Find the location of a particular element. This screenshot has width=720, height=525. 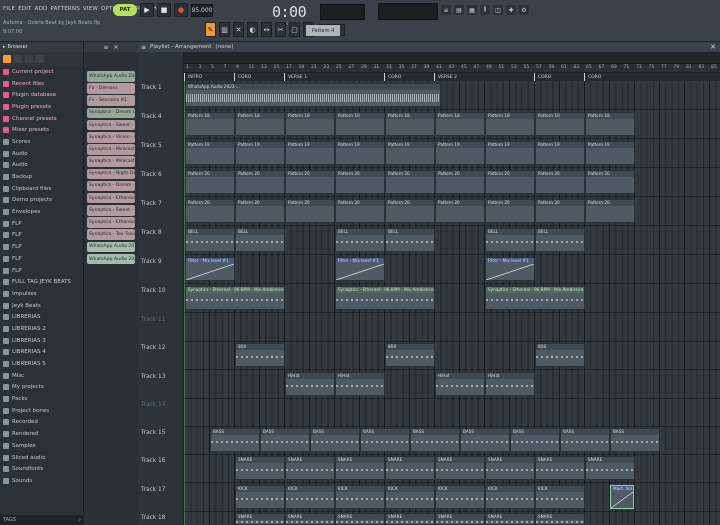

section-marker: INTRO is located at coordinates (193, 77).